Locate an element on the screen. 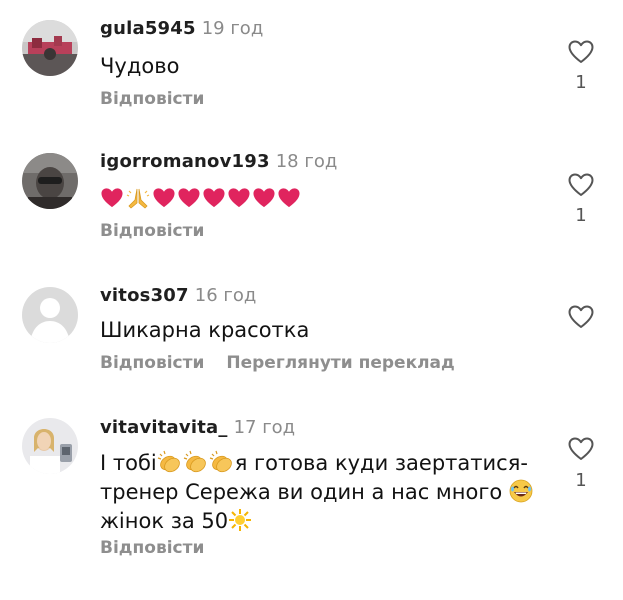 Image resolution: width=623 pixels, height=600 pixels. avatar-photo-image is located at coordinates (50, 446).